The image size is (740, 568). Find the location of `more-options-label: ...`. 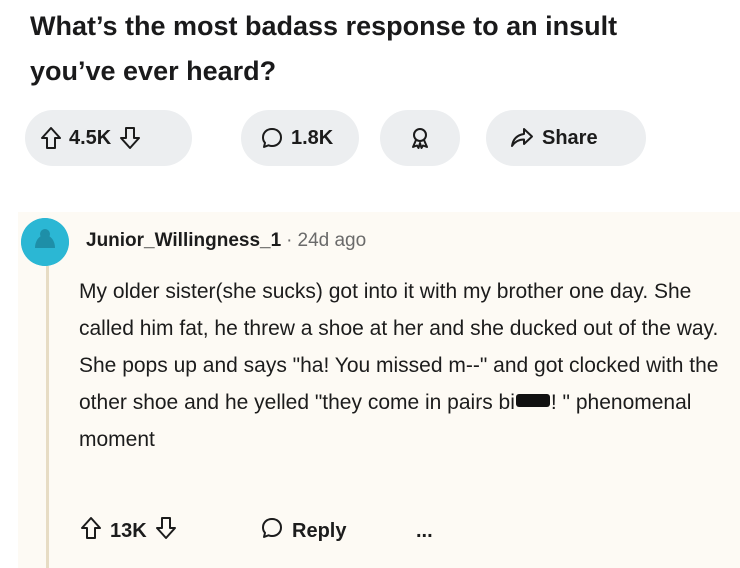

more-options-label: ... is located at coordinates (424, 530).